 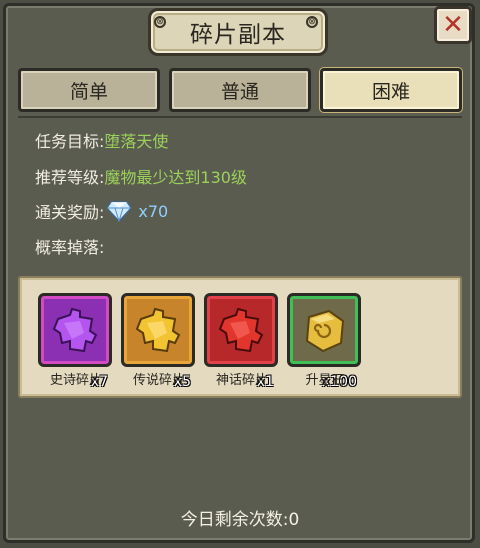 I want to click on star-stone-icon, so click(x=325, y=331).